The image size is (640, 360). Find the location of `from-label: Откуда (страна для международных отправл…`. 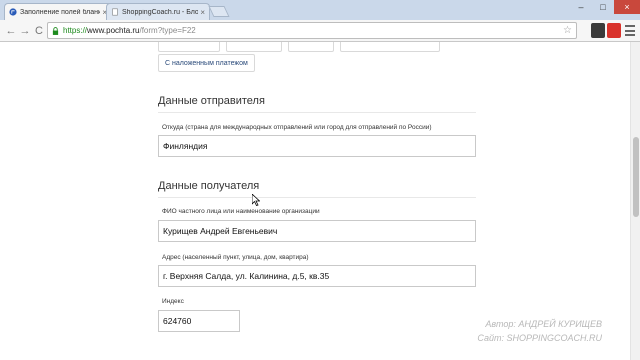

from-label: Откуда (страна для международных отправл… is located at coordinates (297, 127).